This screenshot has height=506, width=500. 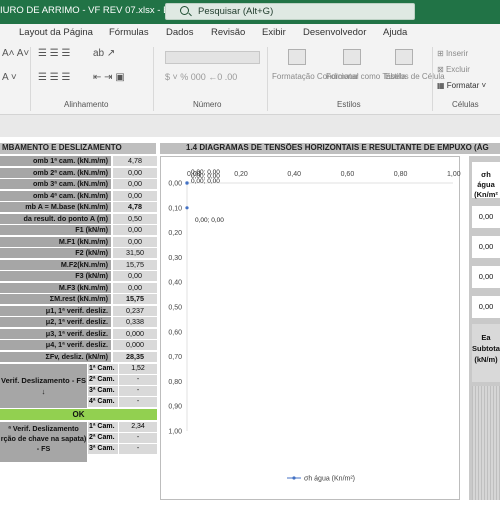 I want to click on format-as-table-button: Formatar como Tabela, so click(x=366, y=76).